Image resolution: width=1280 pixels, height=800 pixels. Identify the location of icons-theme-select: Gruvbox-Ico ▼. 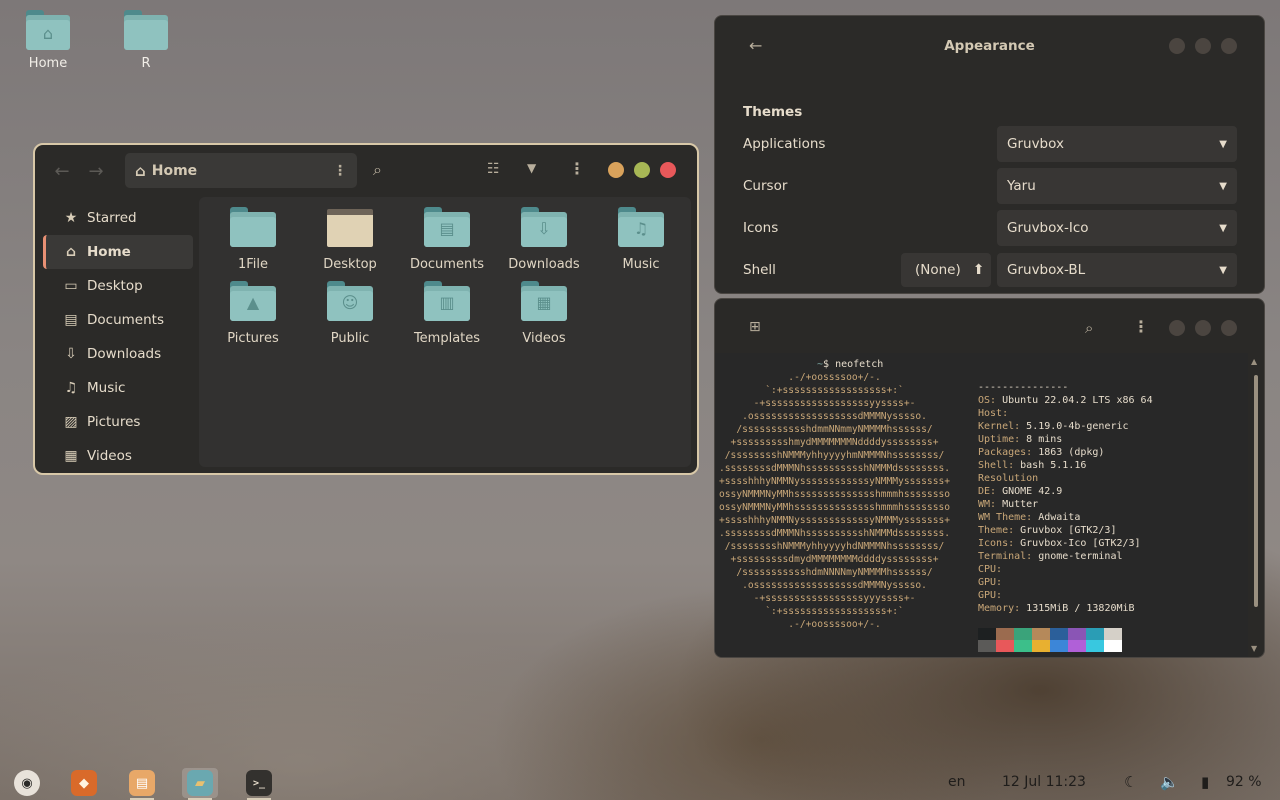
(1117, 228).